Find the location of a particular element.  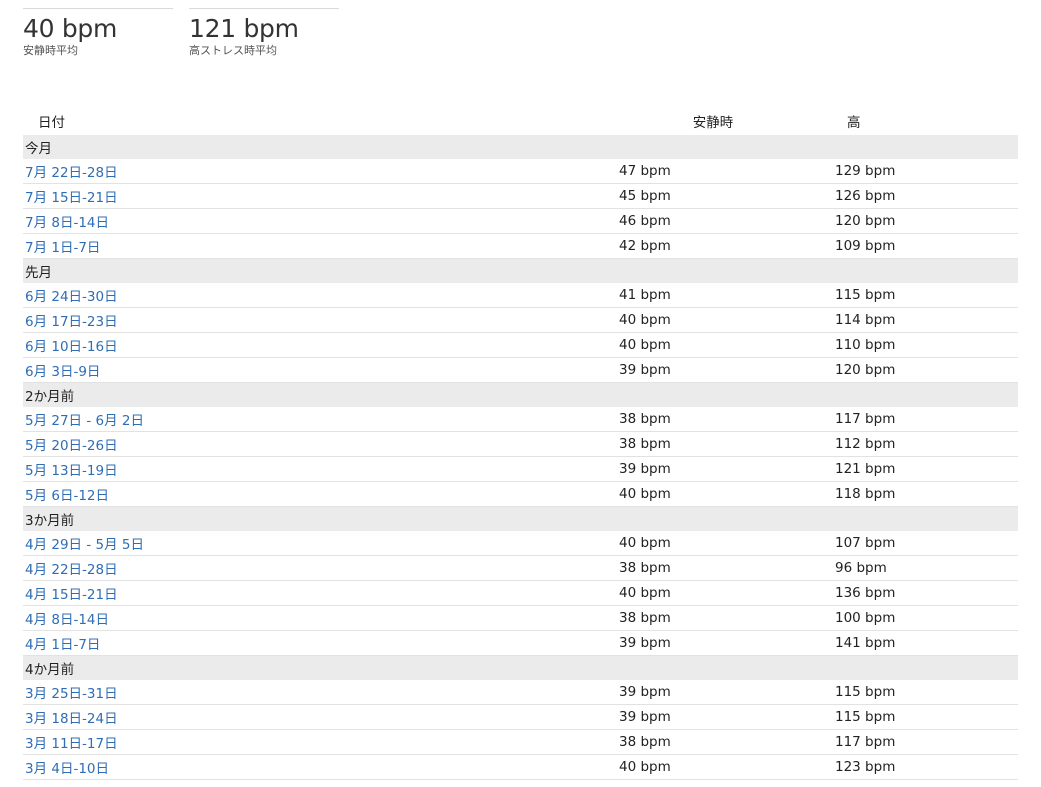

group-label: 4か月前 is located at coordinates (520, 667).